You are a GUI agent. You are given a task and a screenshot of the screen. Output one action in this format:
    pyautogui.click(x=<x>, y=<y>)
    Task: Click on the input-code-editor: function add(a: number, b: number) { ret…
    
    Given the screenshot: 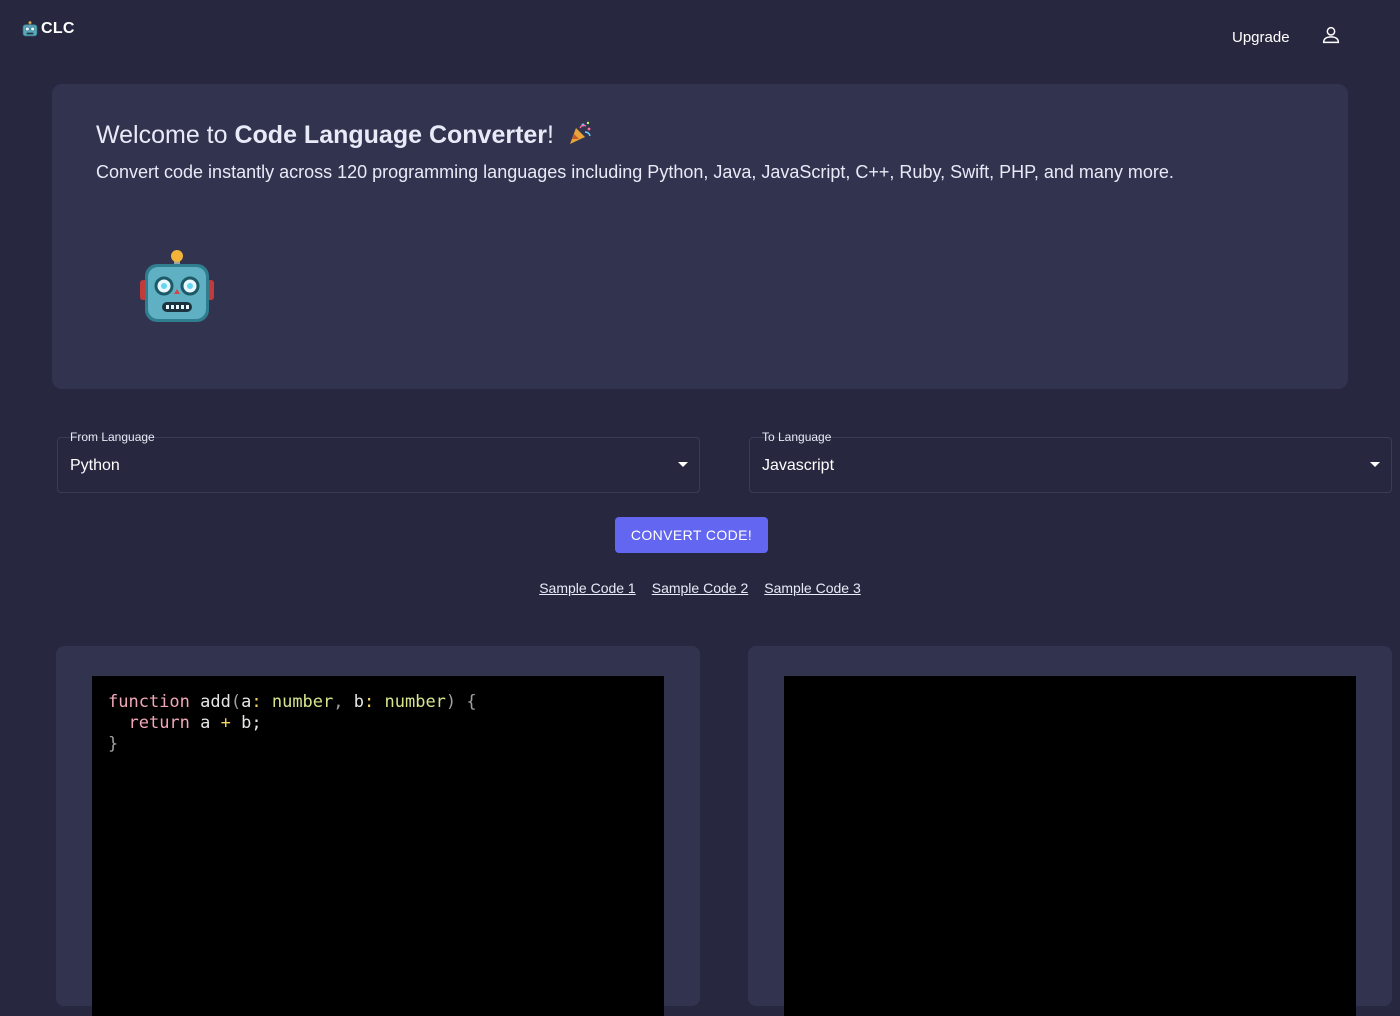 What is the action you would take?
    pyautogui.click(x=378, y=846)
    